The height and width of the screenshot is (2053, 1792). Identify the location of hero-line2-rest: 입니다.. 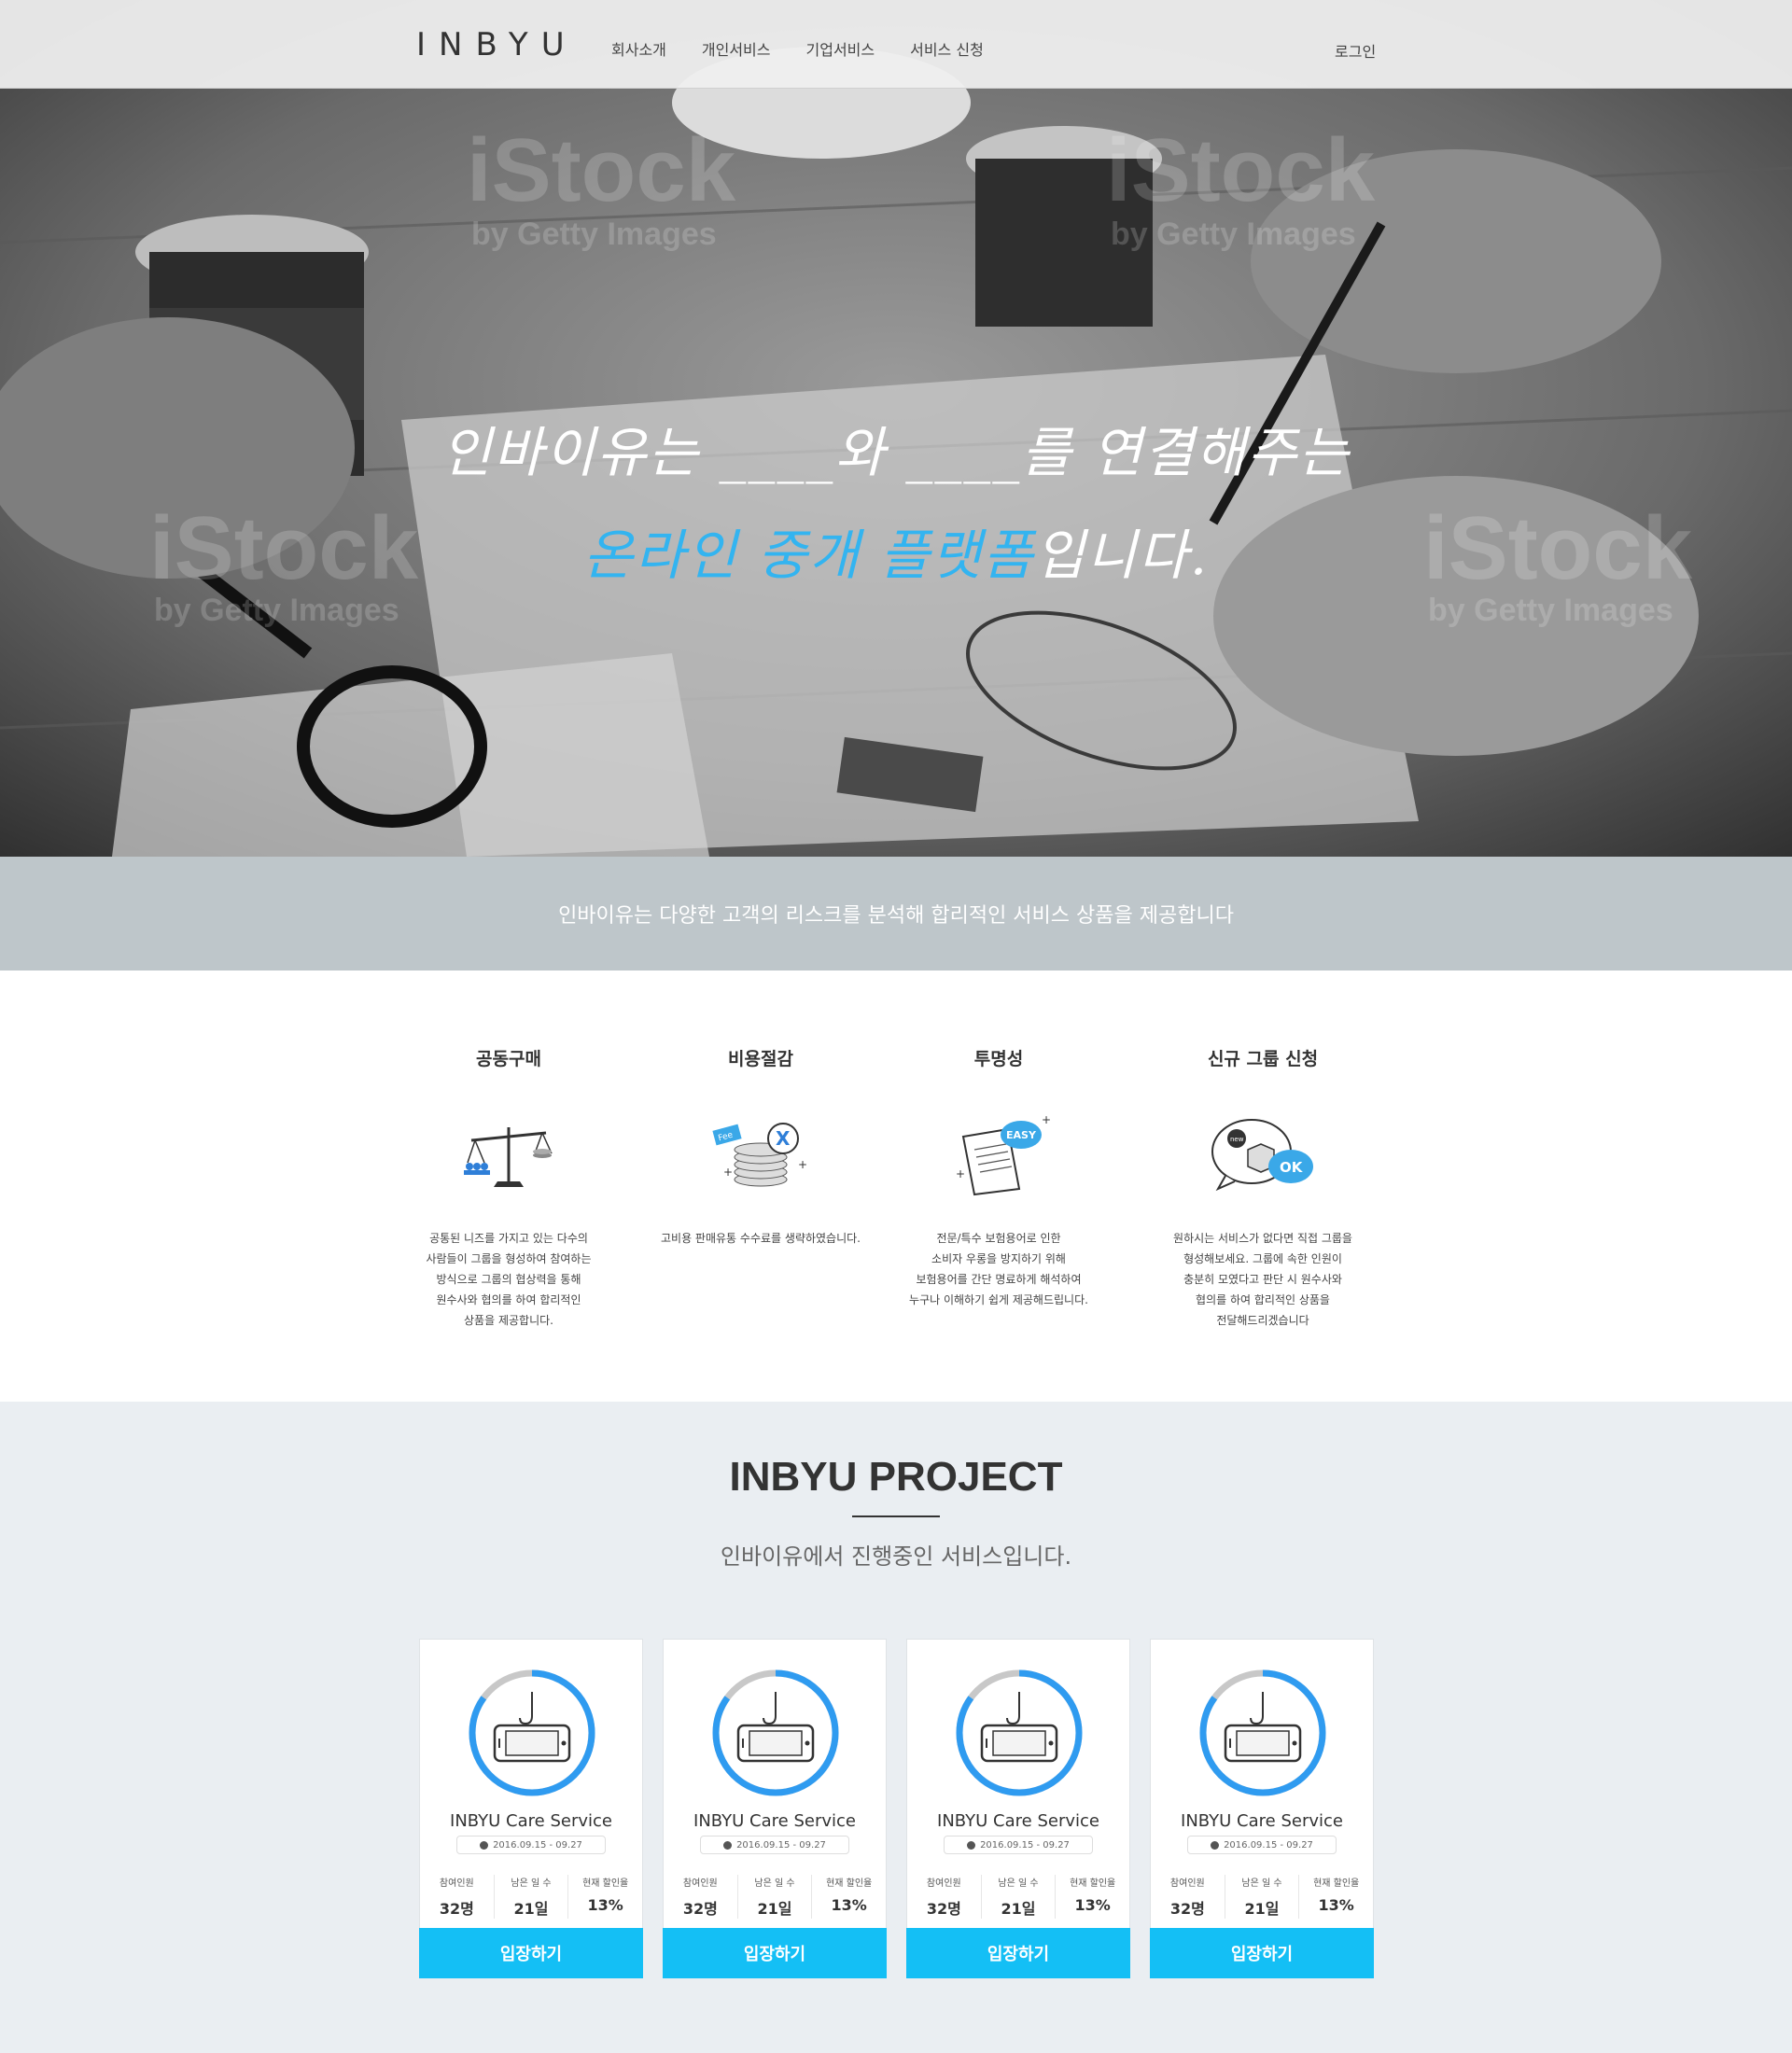
(1122, 555).